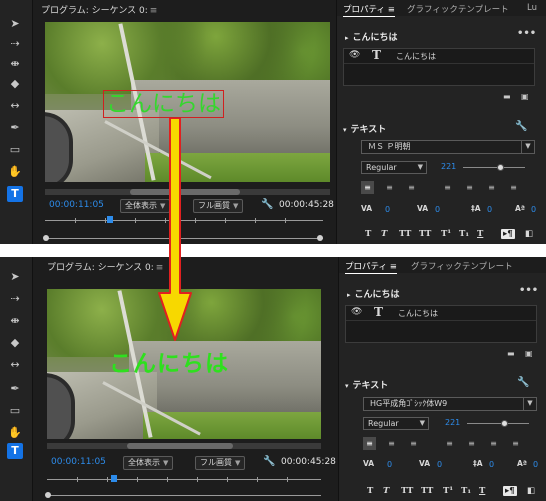  I want to click on title-text-before: こんにちは, so click(163, 104).